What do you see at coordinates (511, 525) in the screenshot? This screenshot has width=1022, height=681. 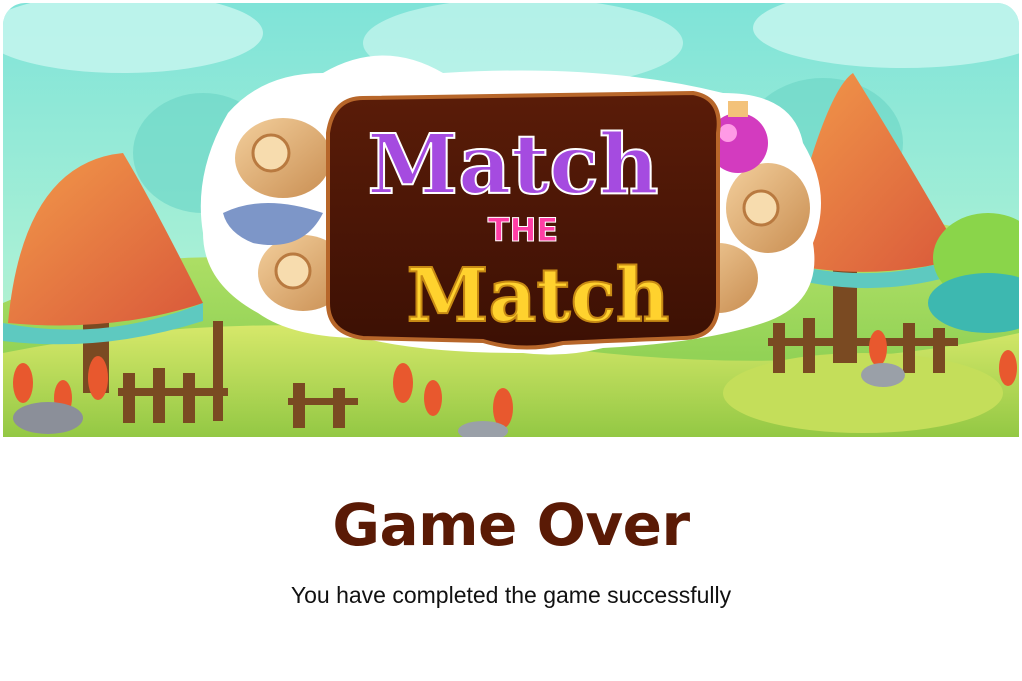 I see `game-over-title: Game Over` at bounding box center [511, 525].